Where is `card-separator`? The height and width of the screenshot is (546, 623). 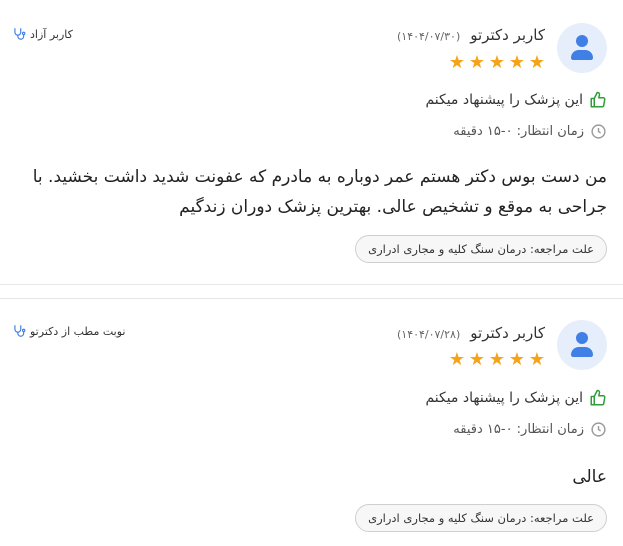
card-separator is located at coordinates (311, 292).